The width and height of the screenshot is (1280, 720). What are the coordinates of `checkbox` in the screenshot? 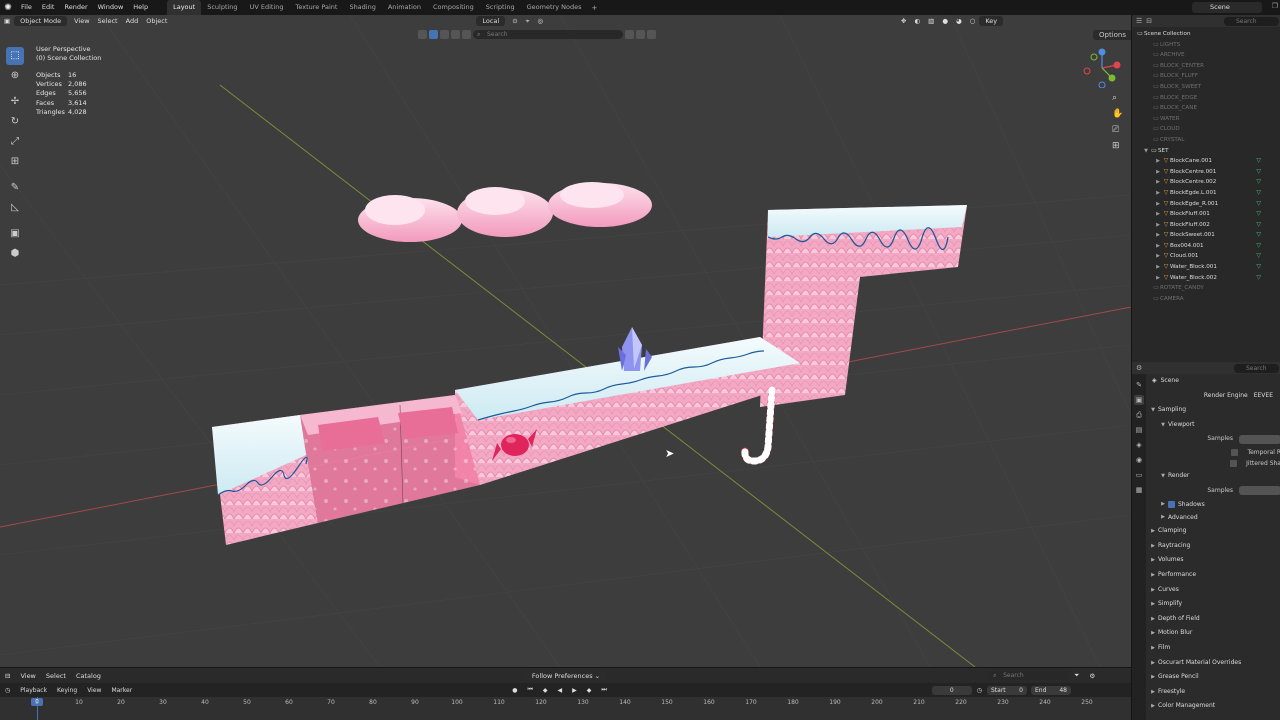 It's located at (1235, 452).